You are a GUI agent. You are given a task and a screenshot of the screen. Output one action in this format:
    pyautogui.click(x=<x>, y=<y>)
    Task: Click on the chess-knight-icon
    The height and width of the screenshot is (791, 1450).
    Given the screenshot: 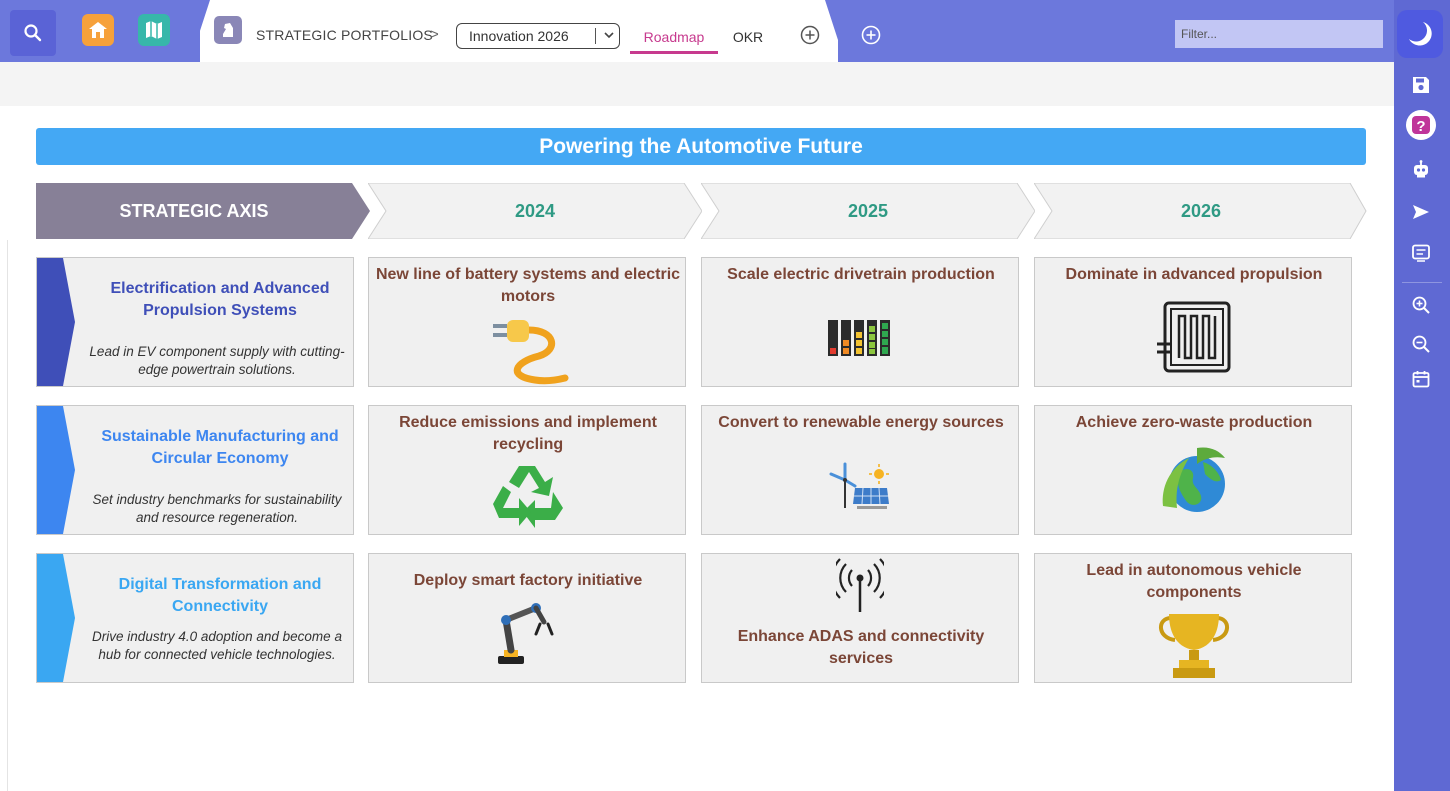 What is the action you would take?
    pyautogui.click(x=228, y=30)
    